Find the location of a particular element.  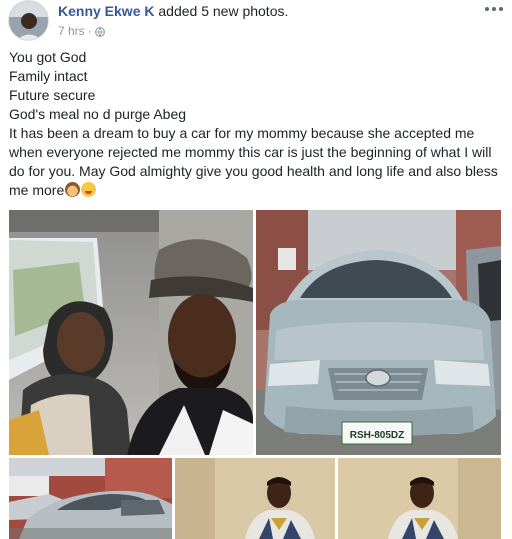

post-line: Future secure is located at coordinates (52, 95).